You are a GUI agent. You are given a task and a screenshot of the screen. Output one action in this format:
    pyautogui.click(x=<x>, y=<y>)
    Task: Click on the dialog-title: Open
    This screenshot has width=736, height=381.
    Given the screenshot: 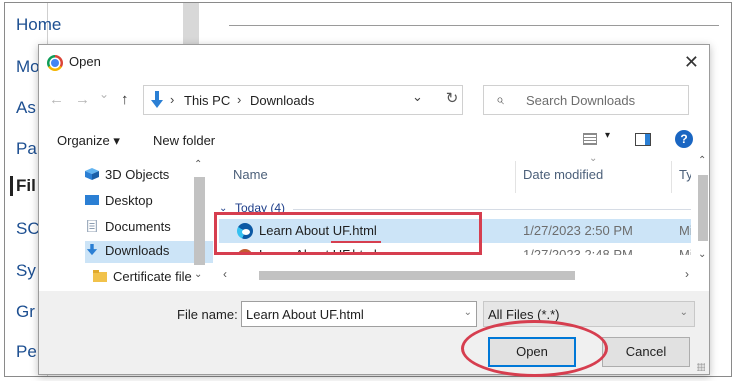 What is the action you would take?
    pyautogui.click(x=85, y=61)
    